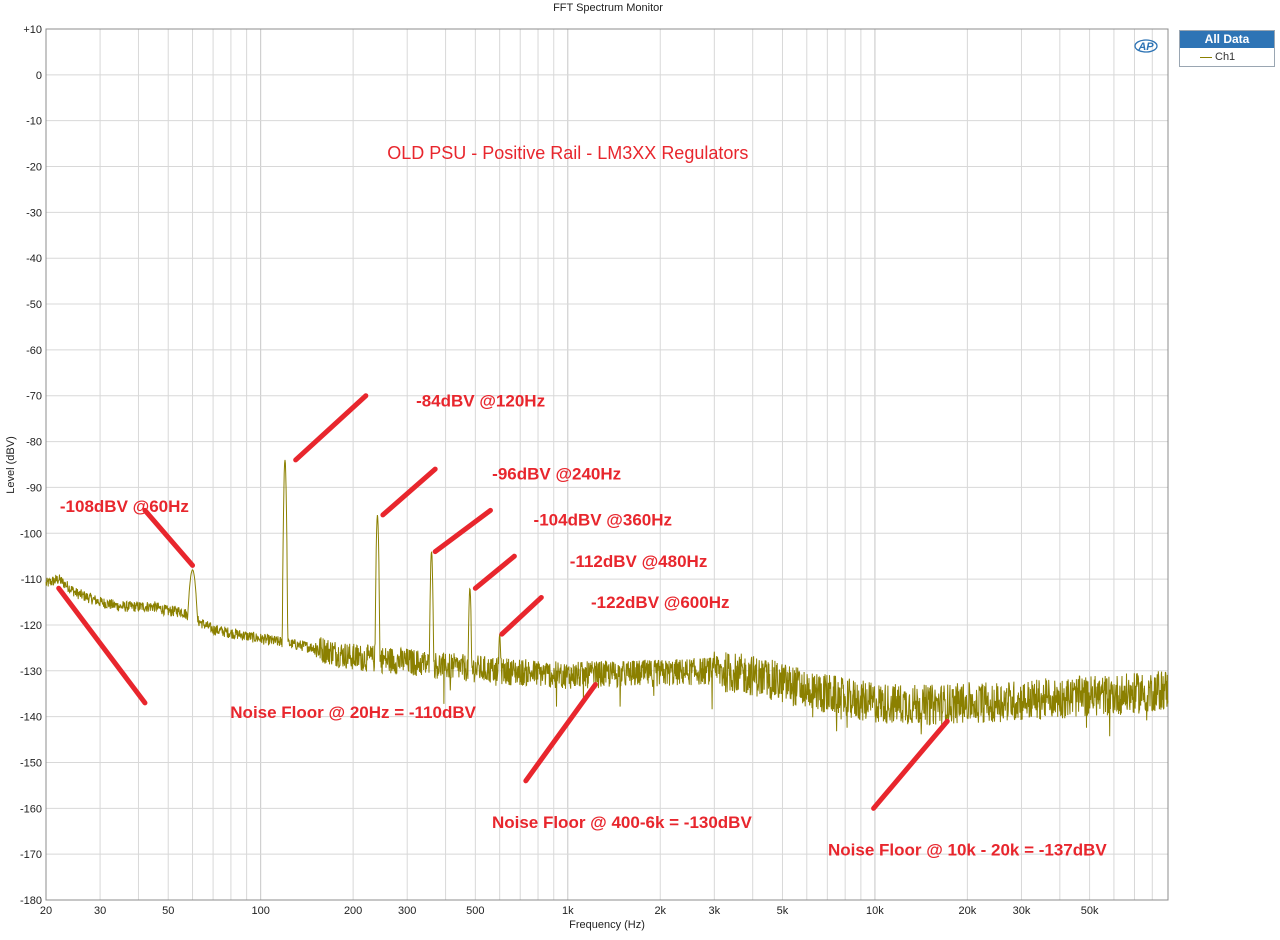 The width and height of the screenshot is (1280, 940). What do you see at coordinates (34, 168) in the screenshot?
I see `y-tick-label: -20` at bounding box center [34, 168].